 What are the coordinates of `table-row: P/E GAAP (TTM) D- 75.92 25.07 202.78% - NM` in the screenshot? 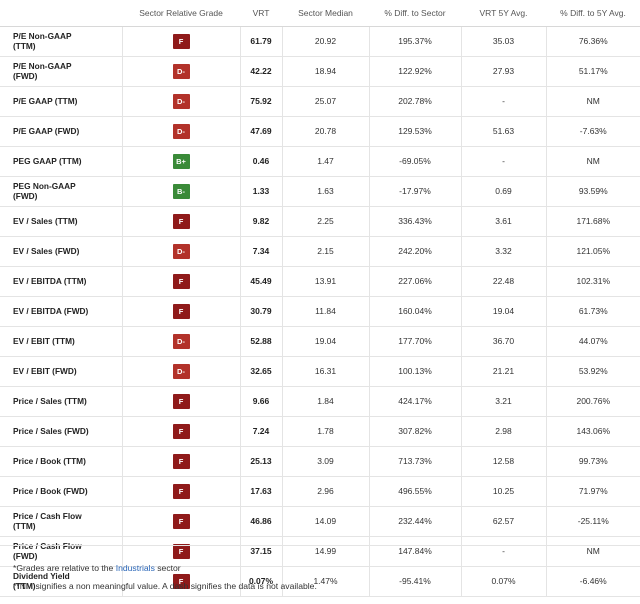 It's located at (320, 101).